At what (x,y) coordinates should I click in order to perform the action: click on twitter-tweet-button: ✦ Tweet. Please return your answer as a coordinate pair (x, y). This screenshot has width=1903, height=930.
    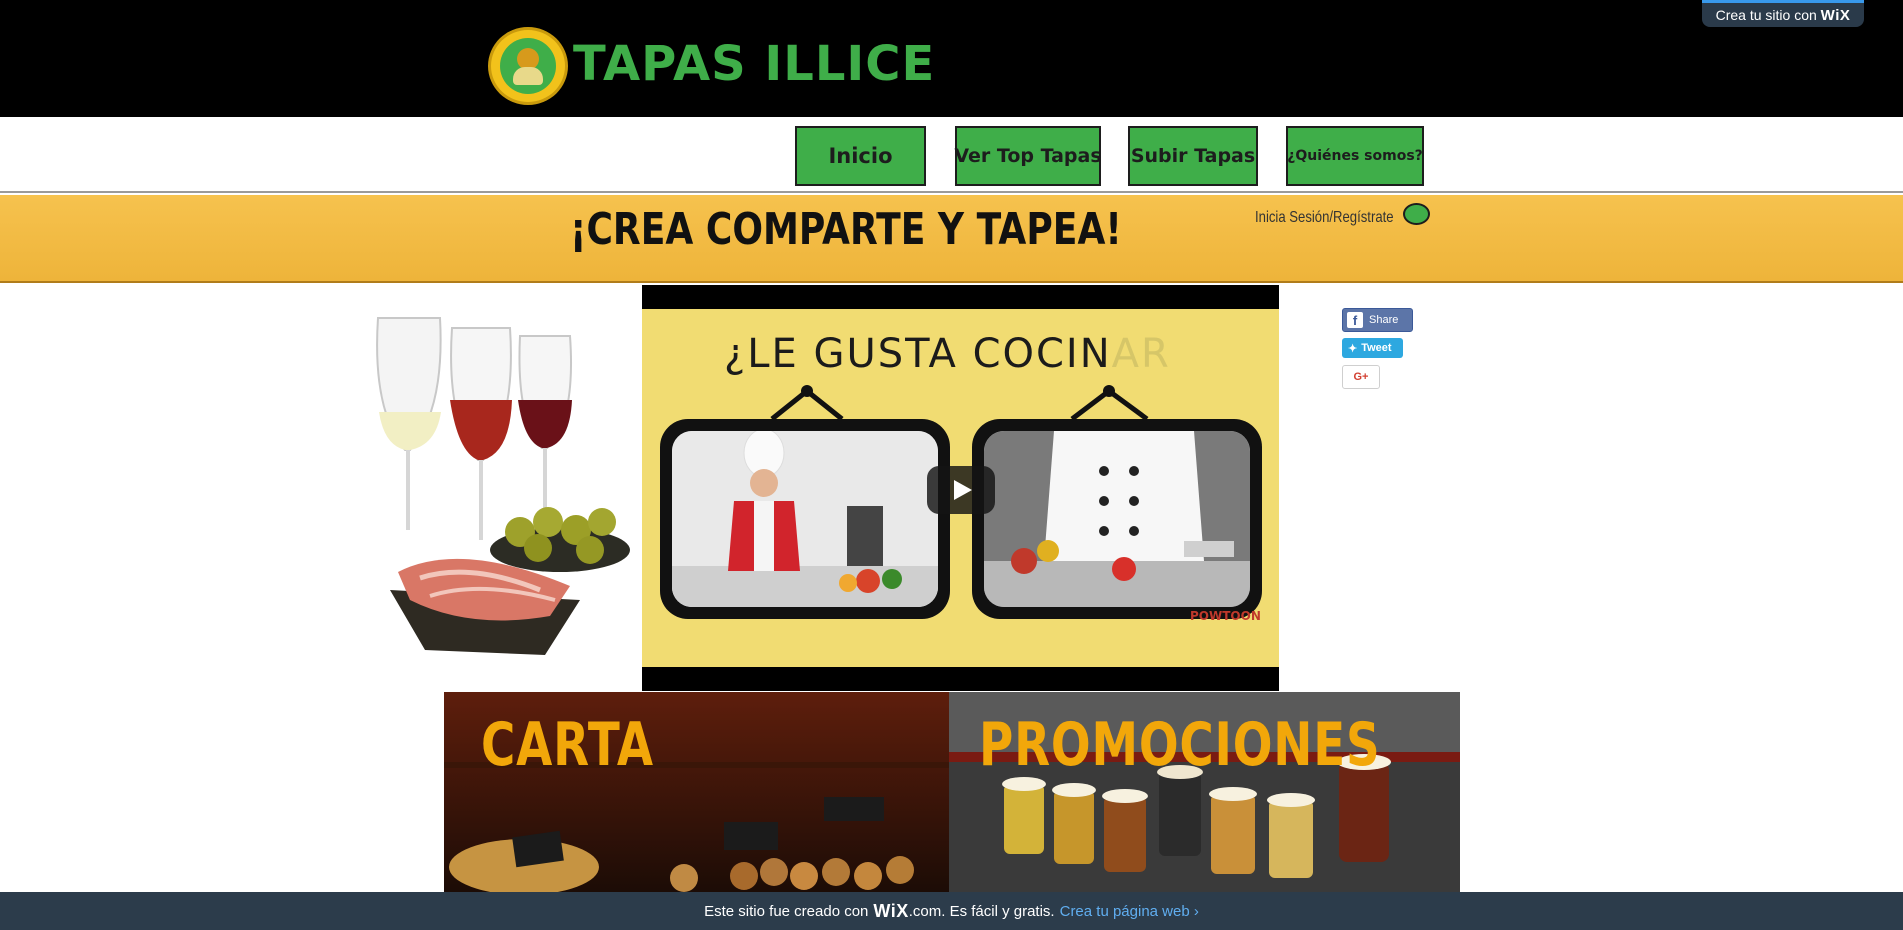
    Looking at the image, I should click on (1372, 348).